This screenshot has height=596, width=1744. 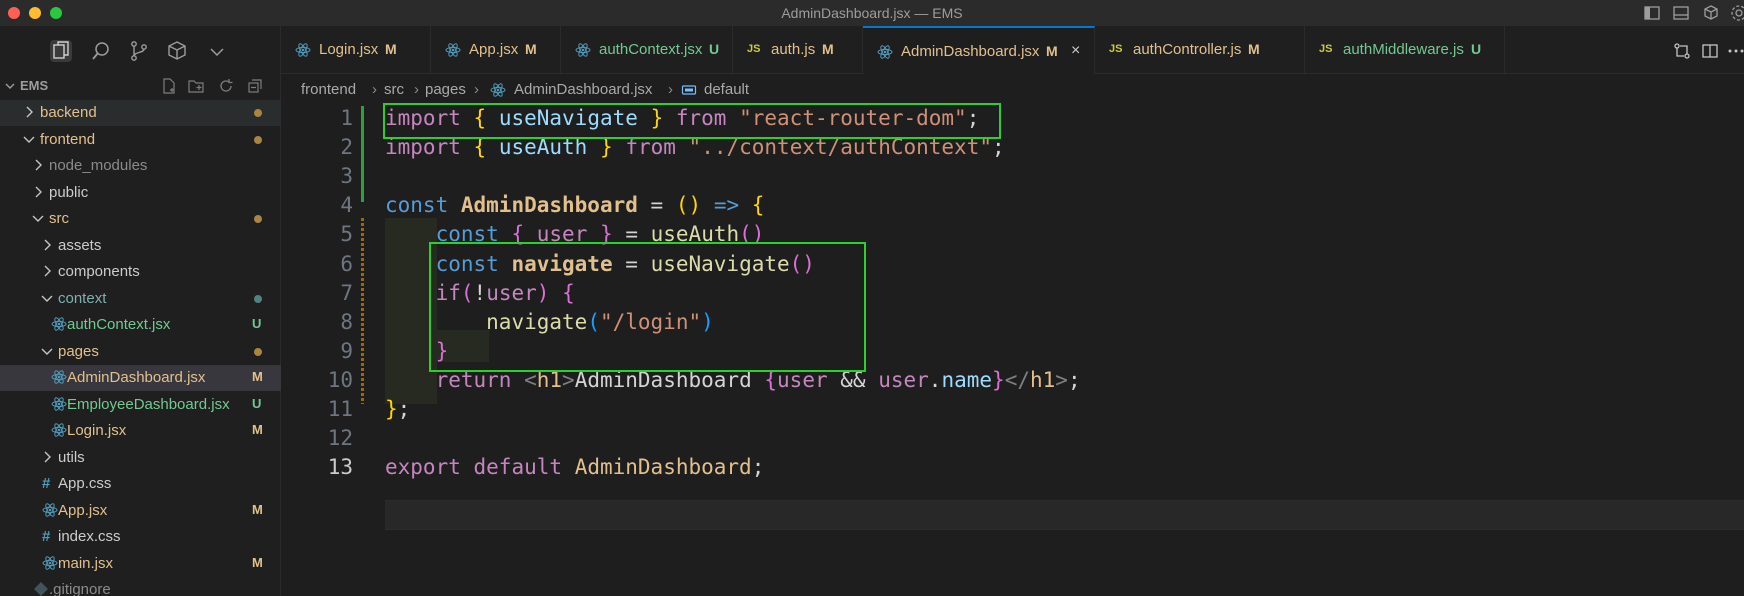 What do you see at coordinates (140, 586) in the screenshot?
I see `tree-item--gitignore: .gitignore` at bounding box center [140, 586].